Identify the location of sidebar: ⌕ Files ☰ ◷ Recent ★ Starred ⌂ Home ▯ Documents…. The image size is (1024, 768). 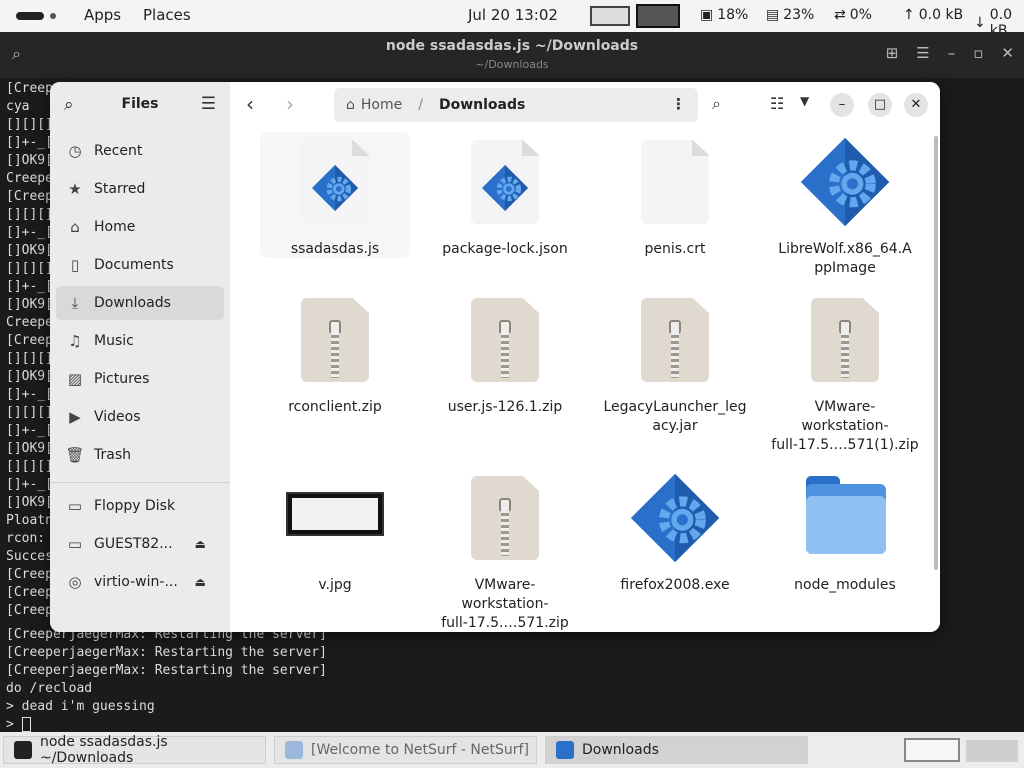
(140, 357).